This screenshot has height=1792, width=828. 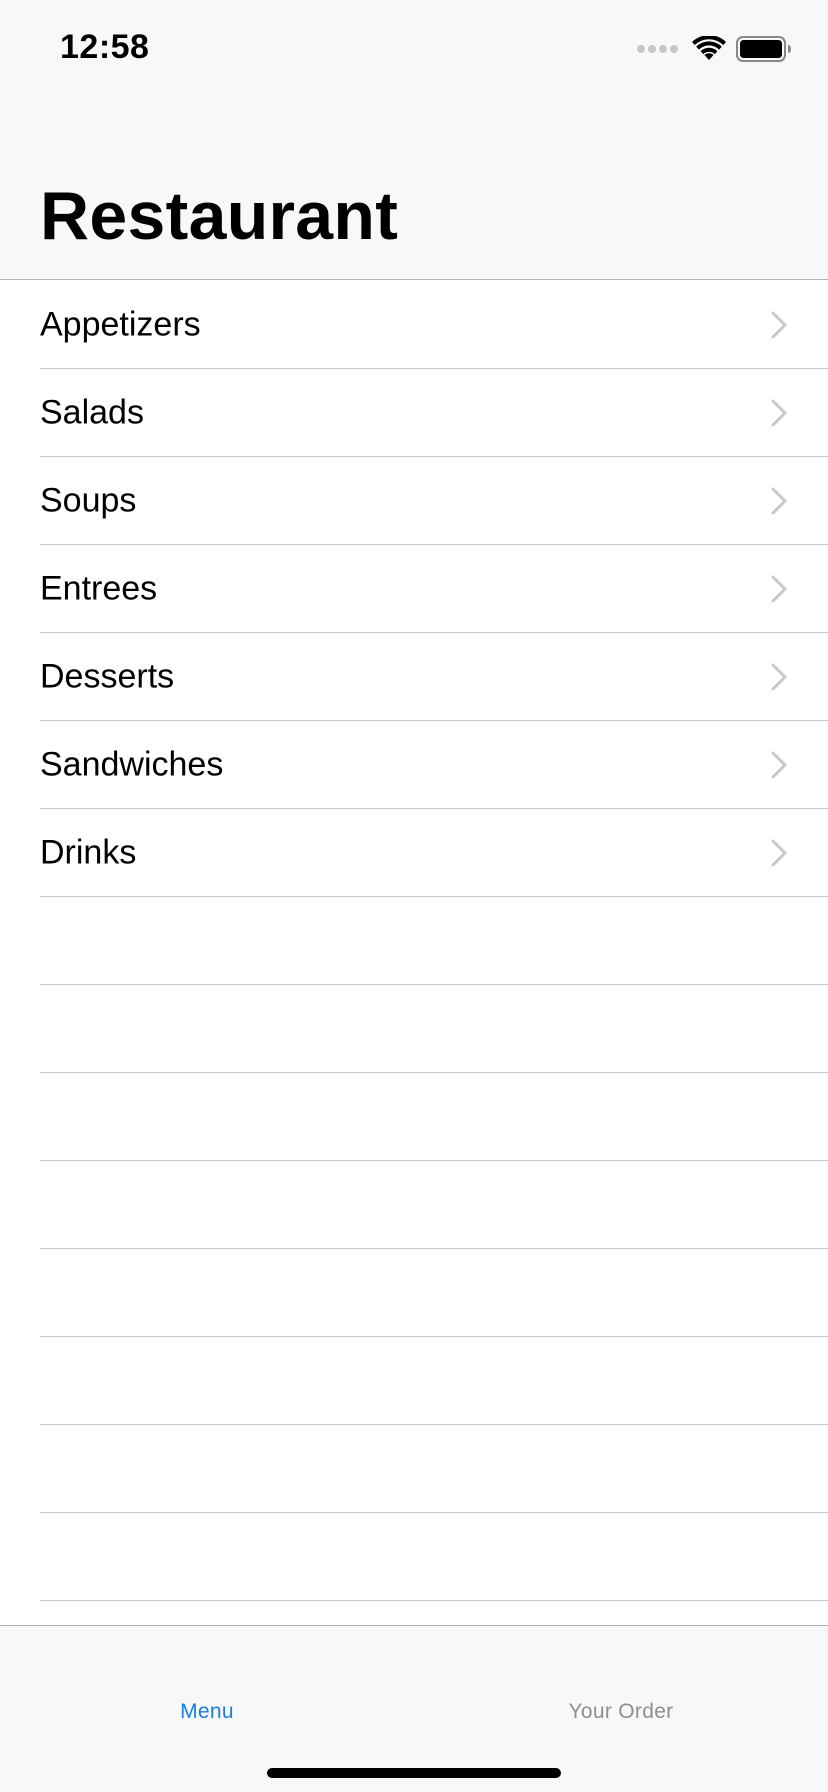 What do you see at coordinates (99, 588) in the screenshot?
I see `row-label: Entrees` at bounding box center [99, 588].